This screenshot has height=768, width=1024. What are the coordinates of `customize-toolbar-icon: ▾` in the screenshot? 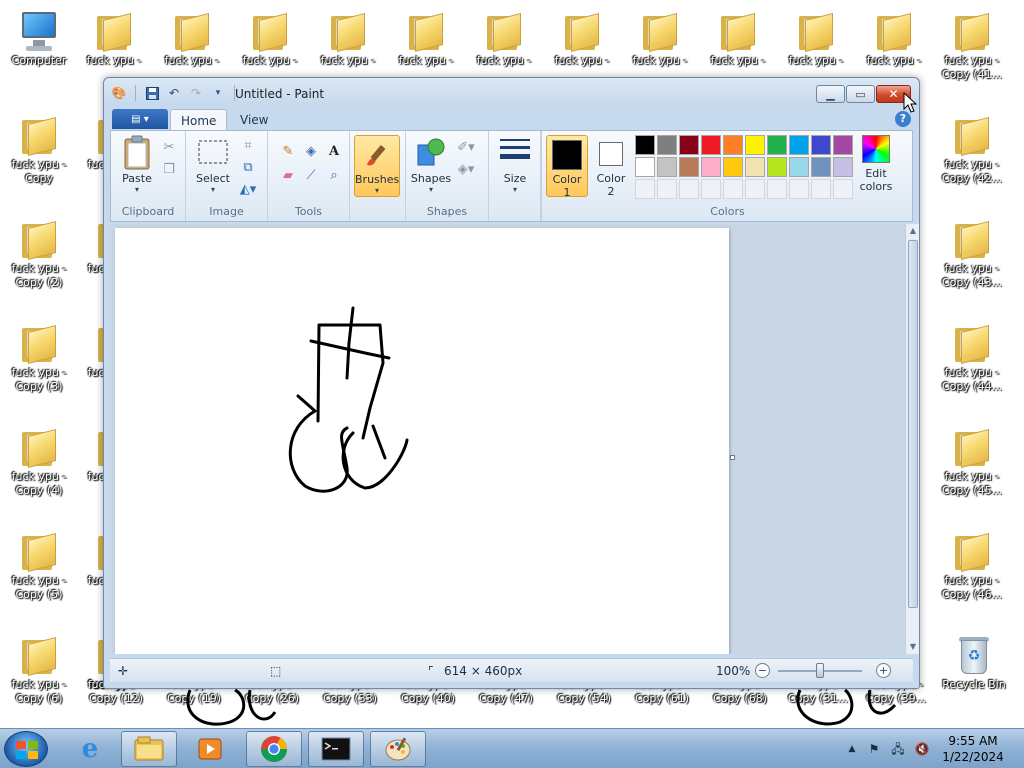 It's located at (218, 93).